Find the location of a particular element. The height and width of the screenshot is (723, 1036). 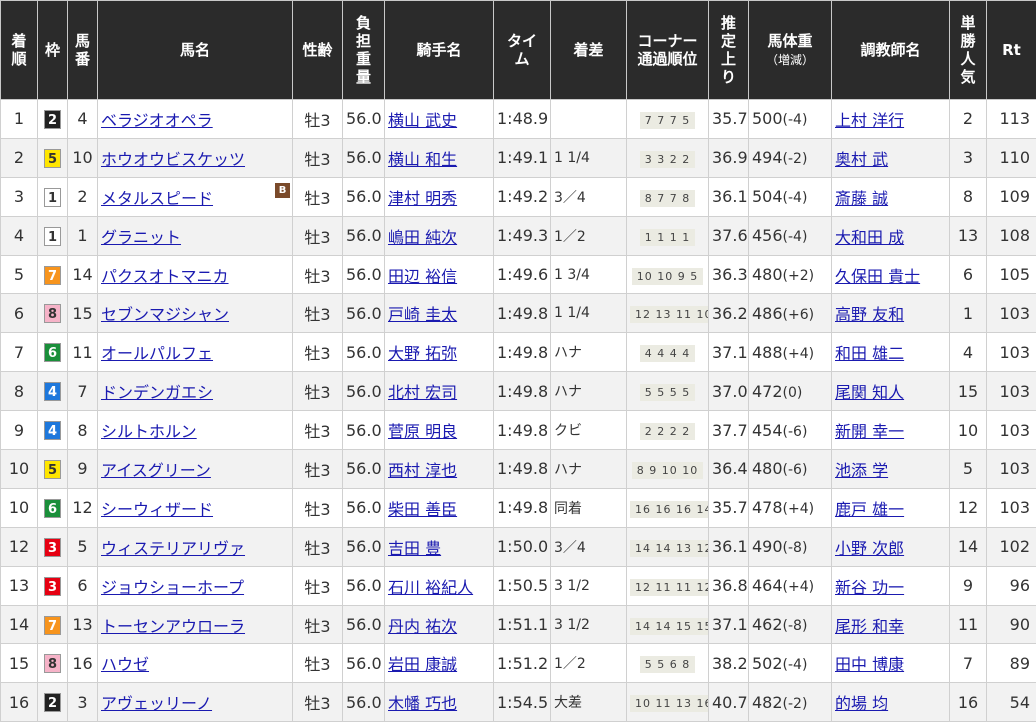

last-3f: 36.2 is located at coordinates (728, 313).